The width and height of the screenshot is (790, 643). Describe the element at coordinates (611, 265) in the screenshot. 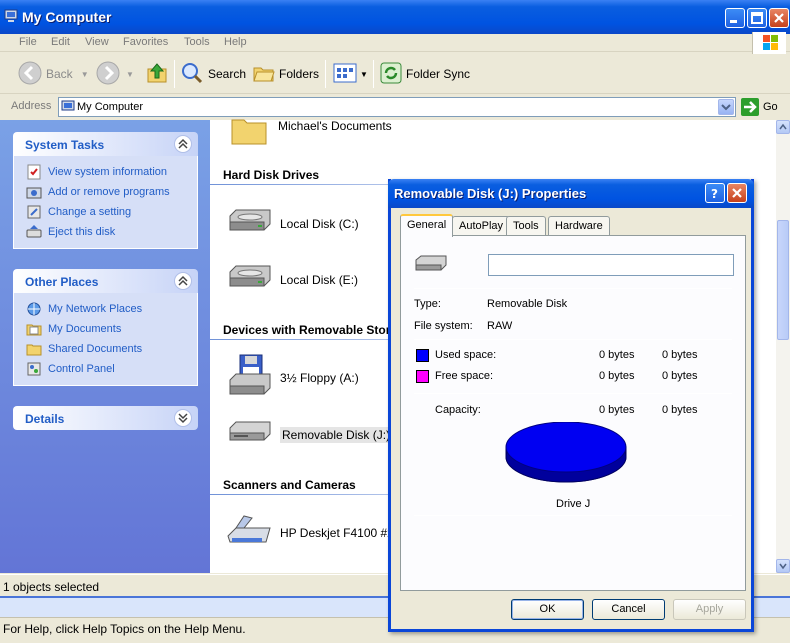

I see `drive-name-input` at that location.